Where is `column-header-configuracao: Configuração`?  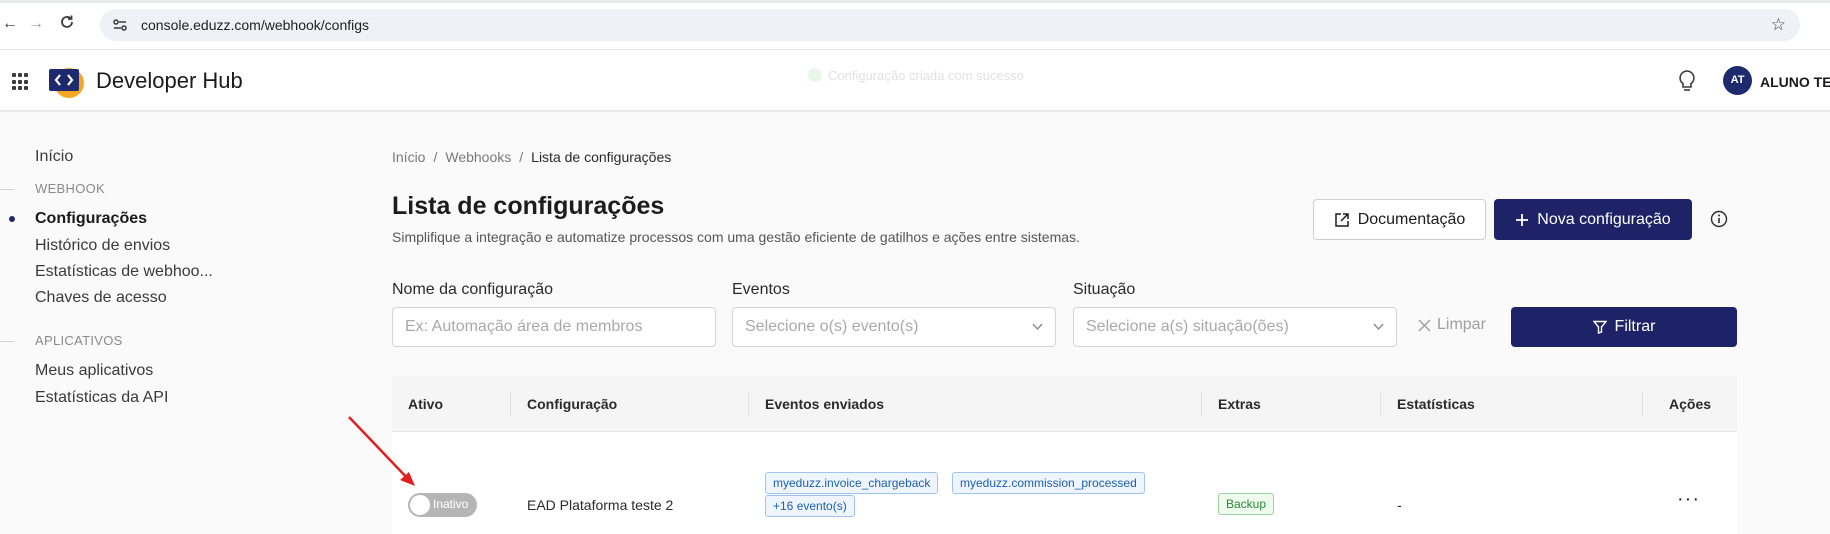 column-header-configuracao: Configuração is located at coordinates (572, 404).